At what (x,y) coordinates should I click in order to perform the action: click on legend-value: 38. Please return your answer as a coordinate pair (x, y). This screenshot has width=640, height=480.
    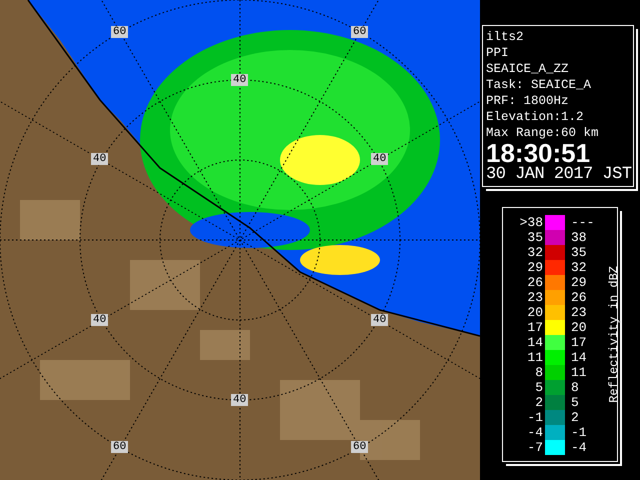
    Looking at the image, I should click on (579, 237).